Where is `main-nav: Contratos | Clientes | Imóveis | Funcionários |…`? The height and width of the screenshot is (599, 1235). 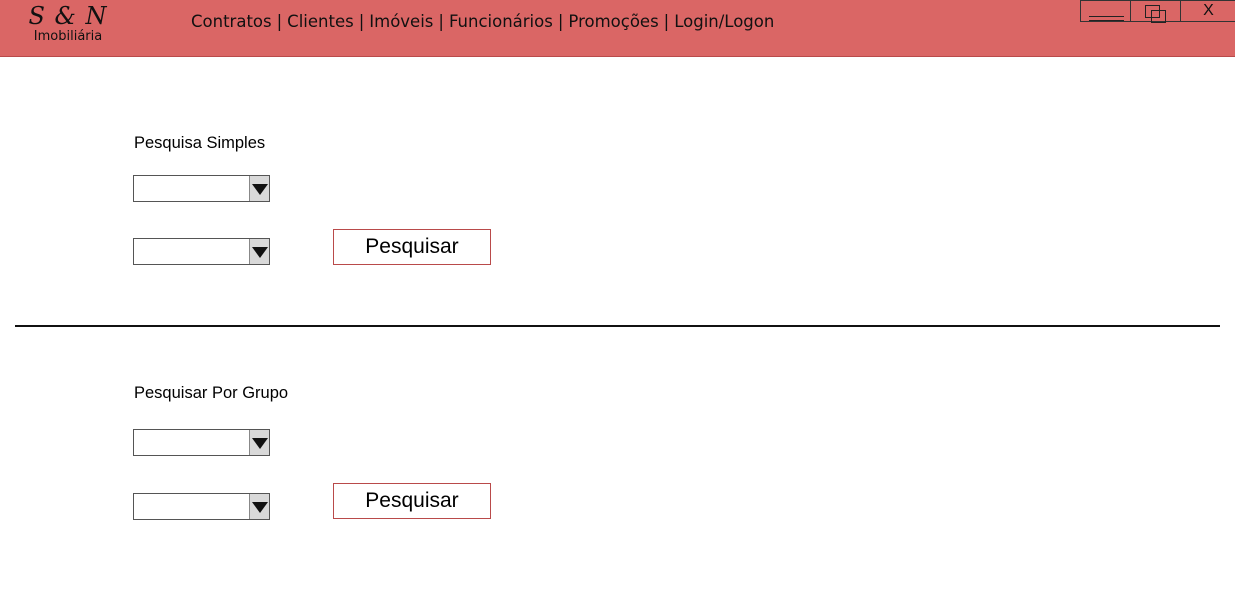
main-nav: Contratos | Clientes | Imóveis | Funcionários |… is located at coordinates (482, 21).